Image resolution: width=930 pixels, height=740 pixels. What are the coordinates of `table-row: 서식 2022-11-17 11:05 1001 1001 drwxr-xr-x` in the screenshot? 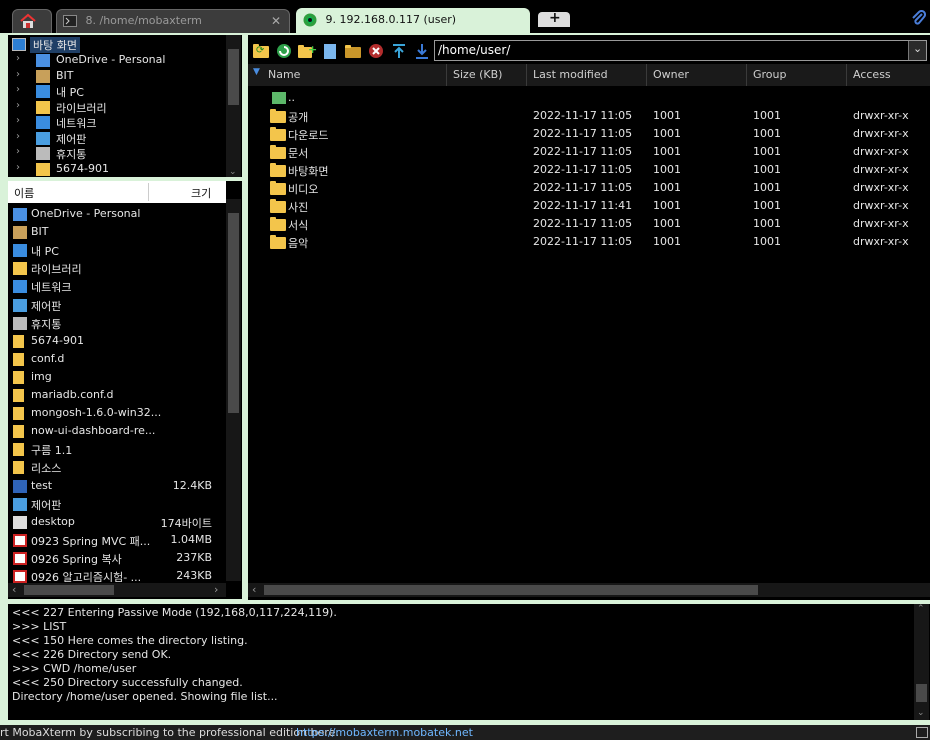 It's located at (588, 224).